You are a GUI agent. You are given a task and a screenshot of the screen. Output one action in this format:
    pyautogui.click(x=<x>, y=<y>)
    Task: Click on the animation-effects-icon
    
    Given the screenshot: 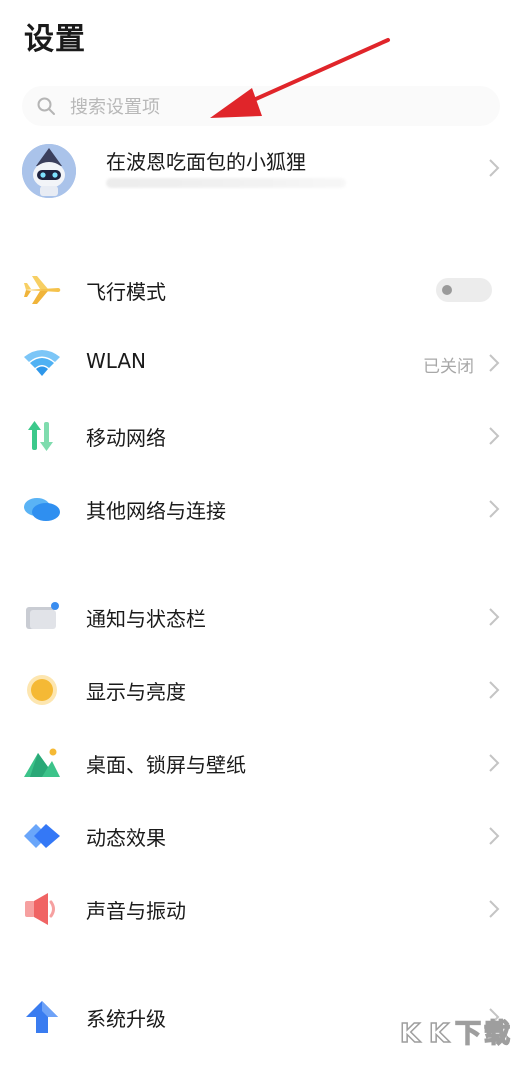 What is the action you would take?
    pyautogui.click(x=42, y=836)
    